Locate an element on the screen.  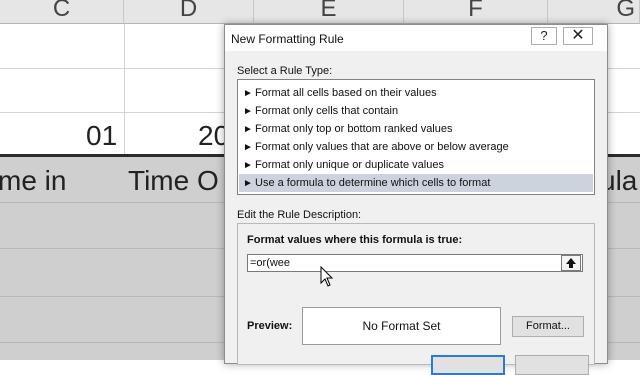
range-select-icon is located at coordinates (571, 263).